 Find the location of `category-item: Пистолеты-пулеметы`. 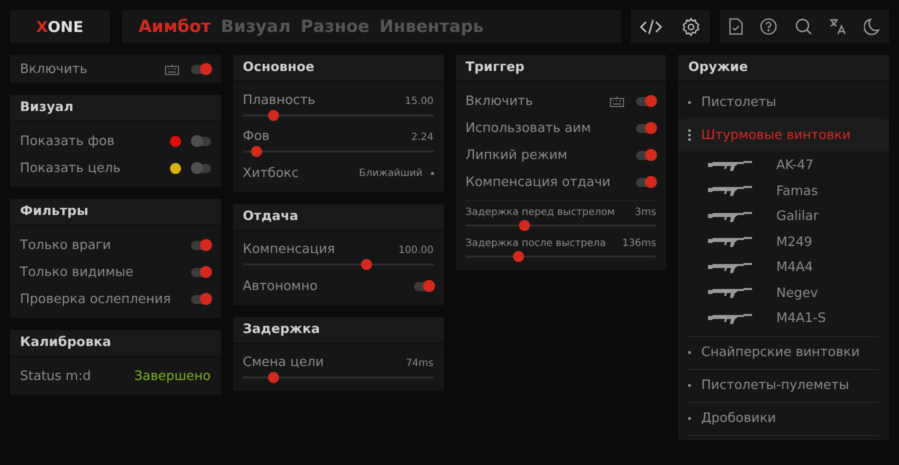

category-item: Пистолеты-пулеметы is located at coordinates (783, 386).